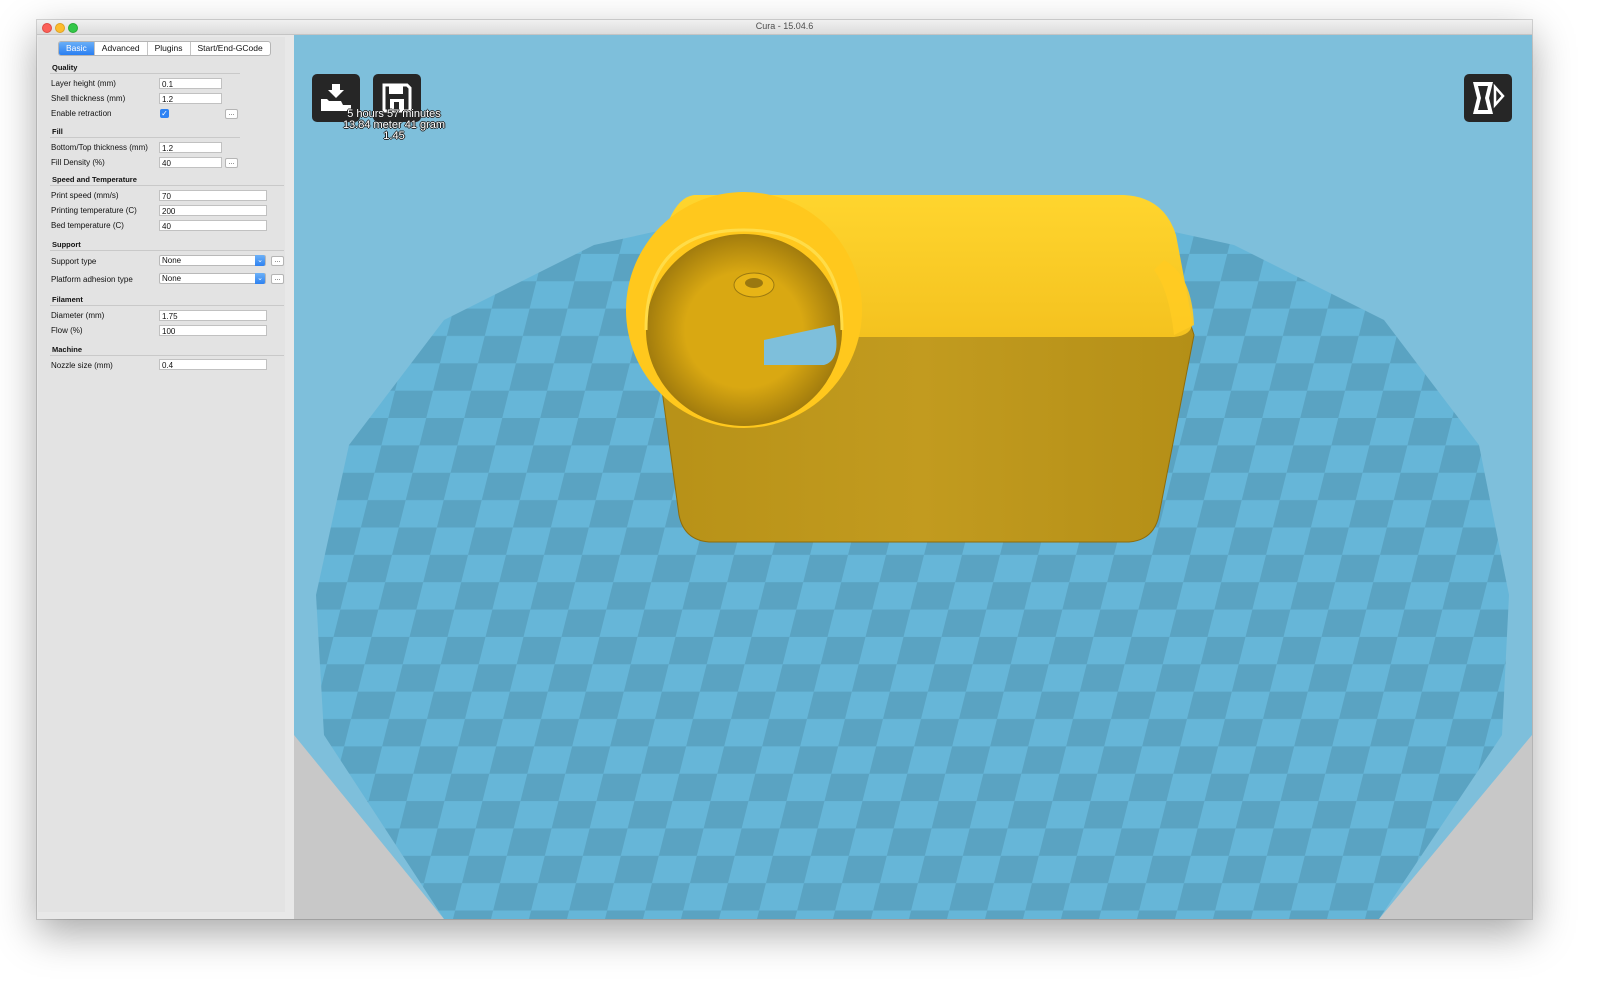 The height and width of the screenshot is (991, 1600). Describe the element at coordinates (169, 48) in the screenshot. I see `tab-plugins: Plugins` at that location.